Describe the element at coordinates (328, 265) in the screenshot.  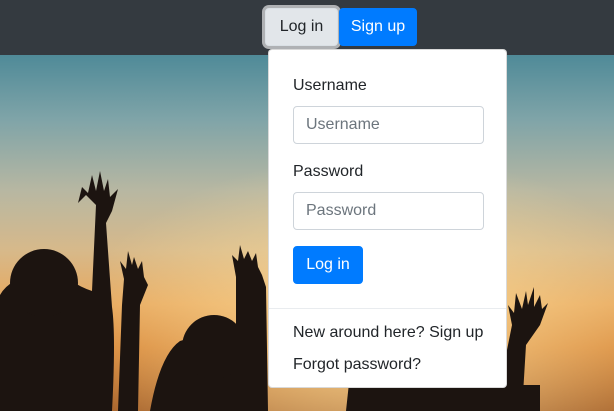
I see `login-submit-button: Log in` at that location.